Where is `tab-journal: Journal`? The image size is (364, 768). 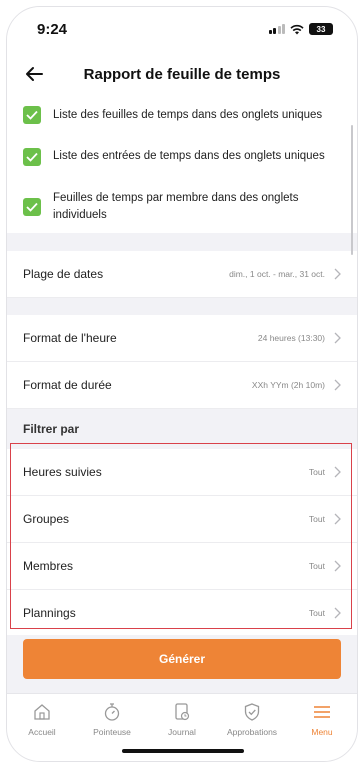 tab-journal: Journal is located at coordinates (182, 731).